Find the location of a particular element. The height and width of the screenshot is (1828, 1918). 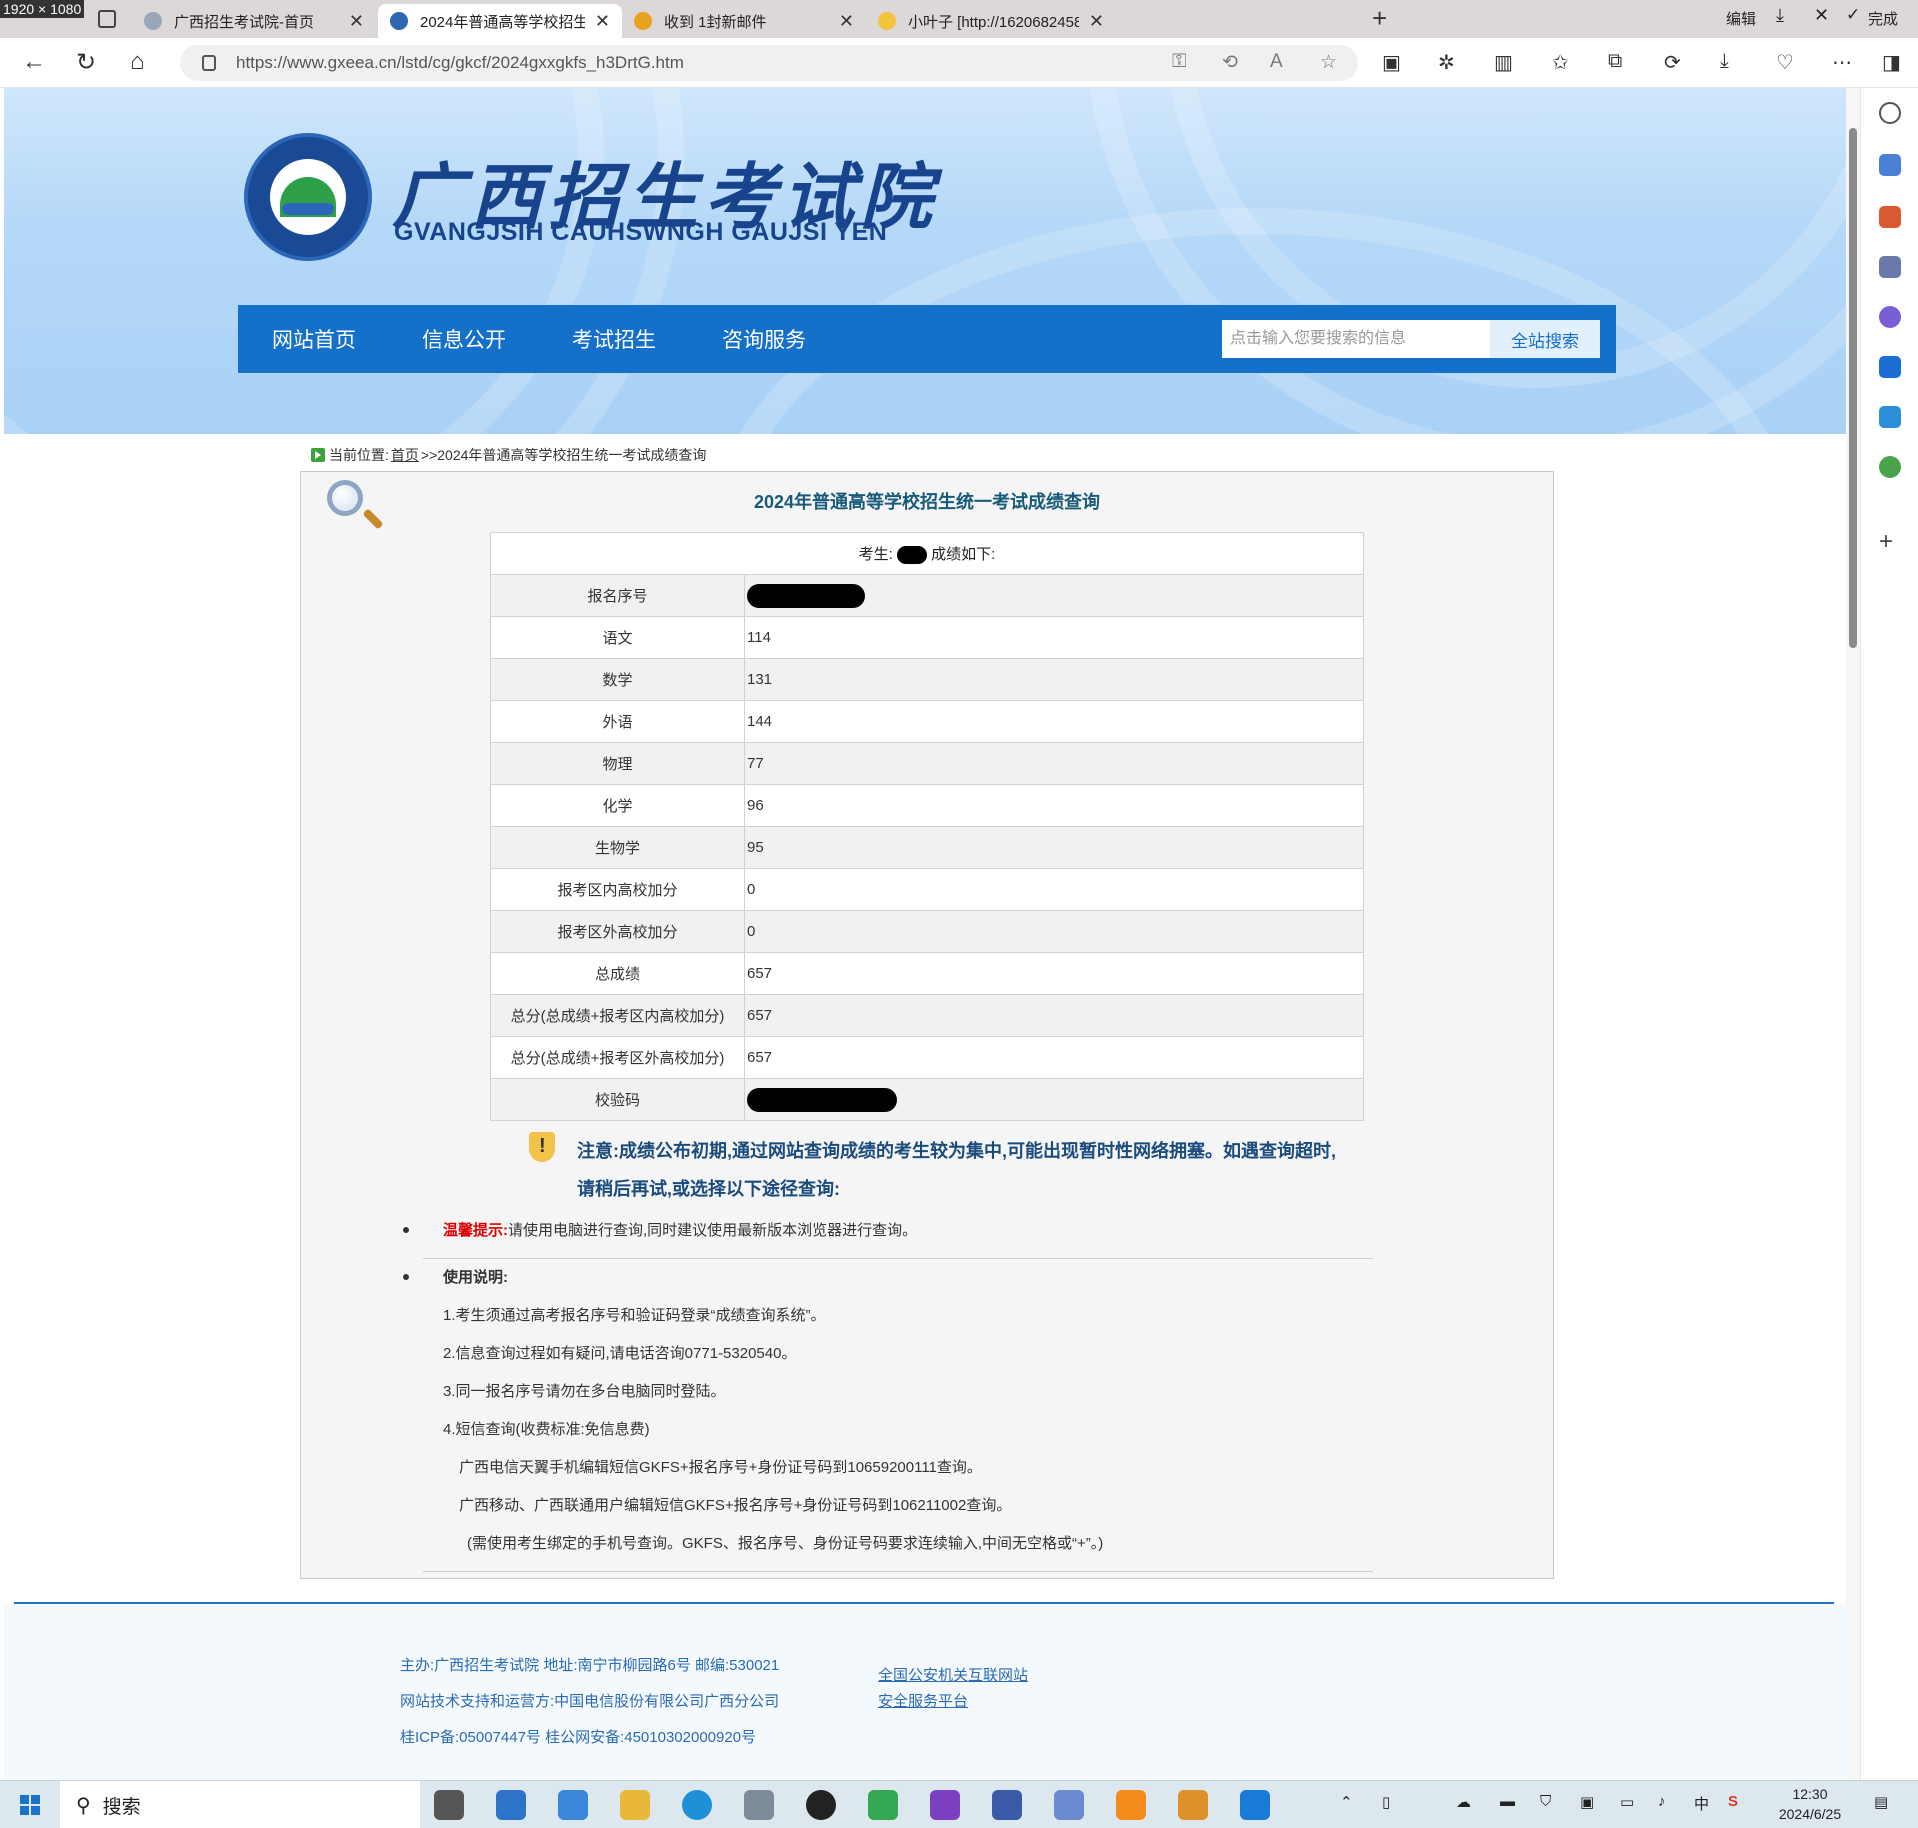

store-icon is located at coordinates (511, 1805).